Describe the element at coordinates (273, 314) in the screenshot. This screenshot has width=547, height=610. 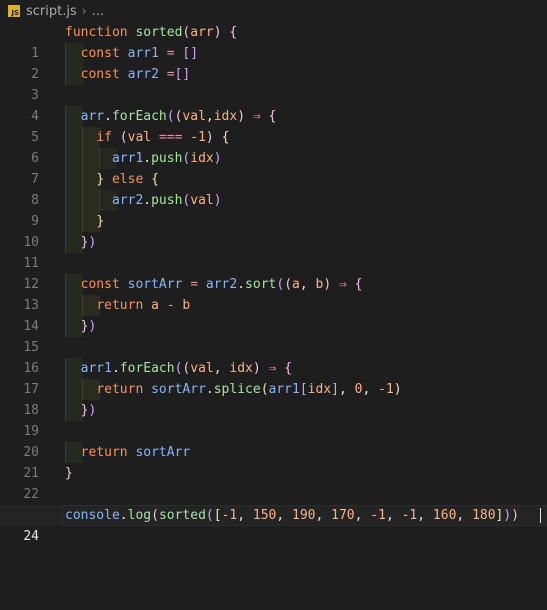
I see `code-line: 14 return a - b` at that location.